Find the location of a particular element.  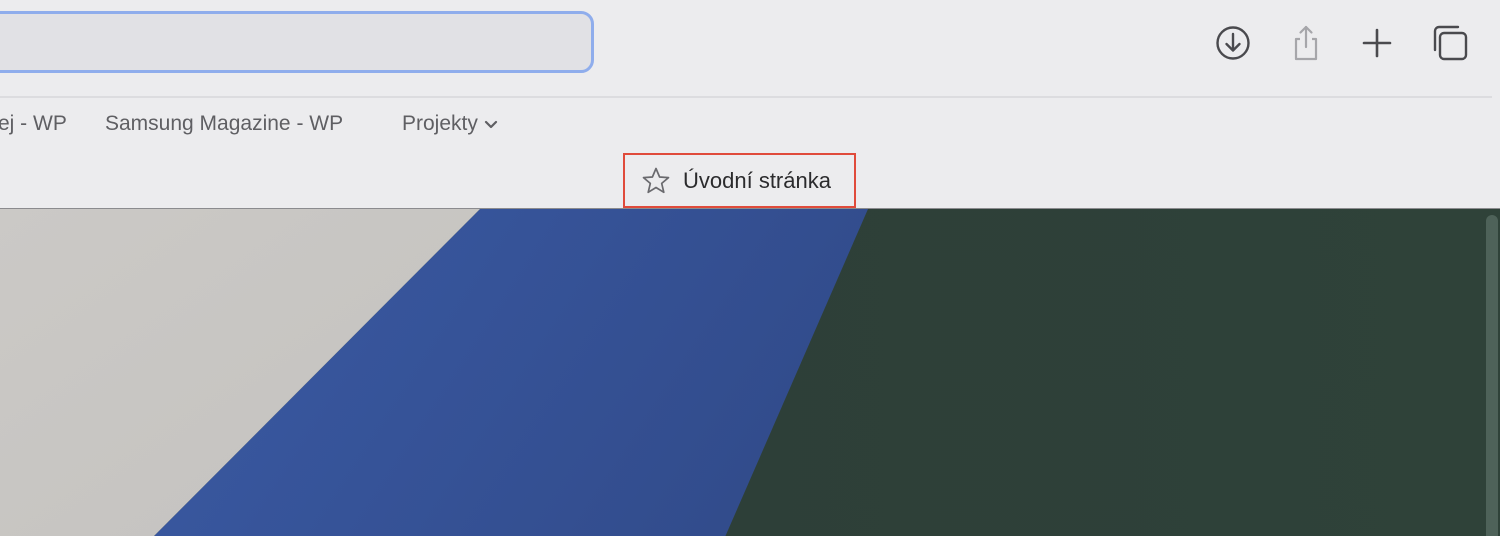

star-icon is located at coordinates (656, 180).